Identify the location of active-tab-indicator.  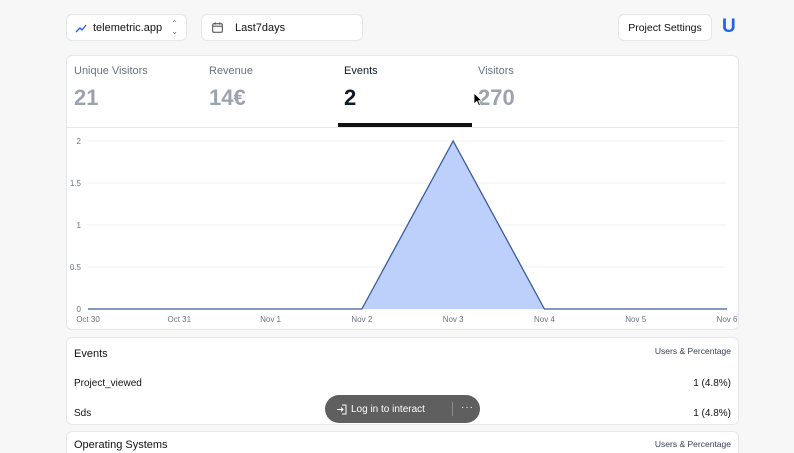
(405, 125).